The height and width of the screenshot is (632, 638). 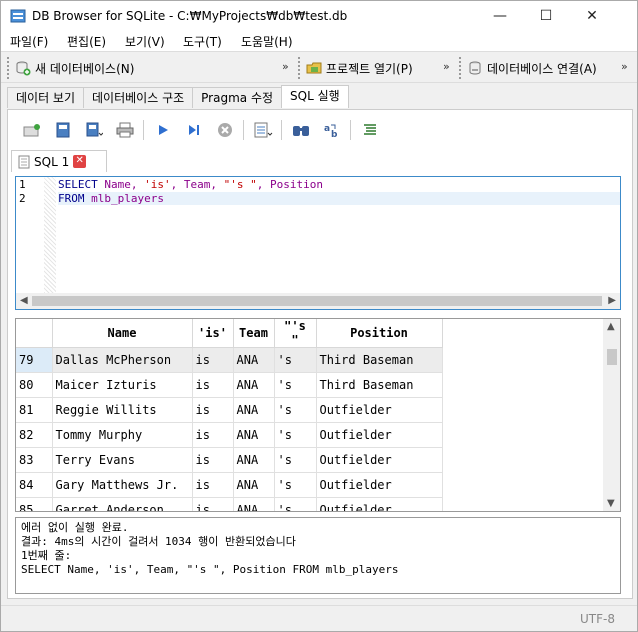 What do you see at coordinates (62, 130) in the screenshot?
I see `open-sql-file-button` at bounding box center [62, 130].